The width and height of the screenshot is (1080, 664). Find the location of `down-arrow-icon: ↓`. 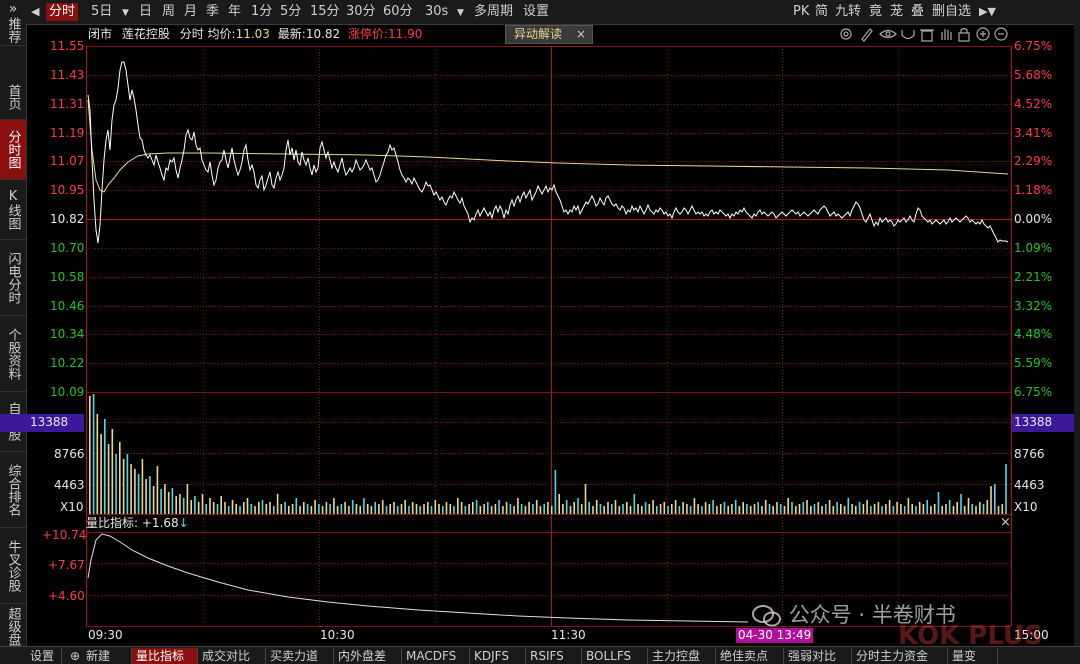

down-arrow-icon: ↓ is located at coordinates (183, 523).